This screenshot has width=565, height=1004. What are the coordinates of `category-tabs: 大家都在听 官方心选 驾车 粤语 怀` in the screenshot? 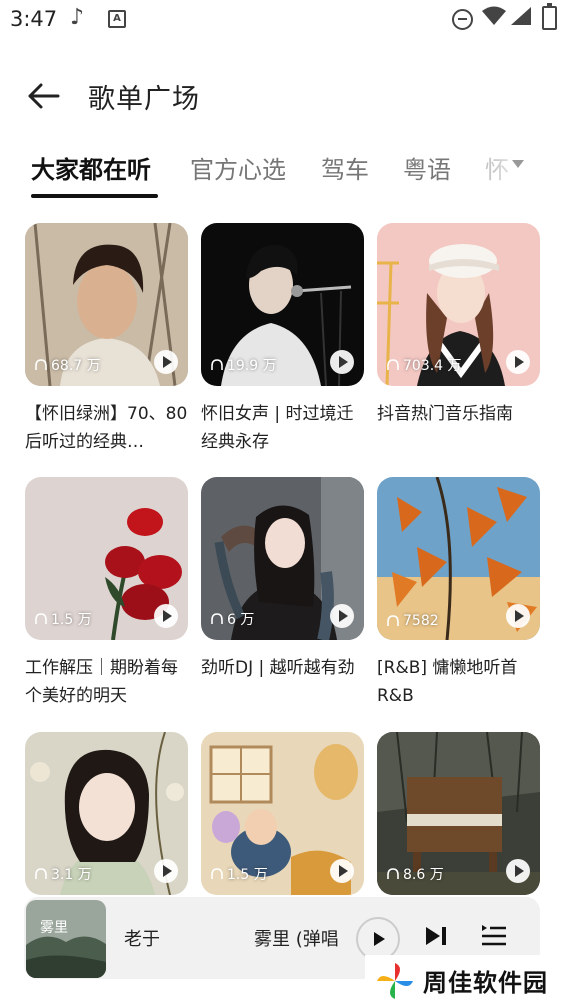 It's located at (282, 170).